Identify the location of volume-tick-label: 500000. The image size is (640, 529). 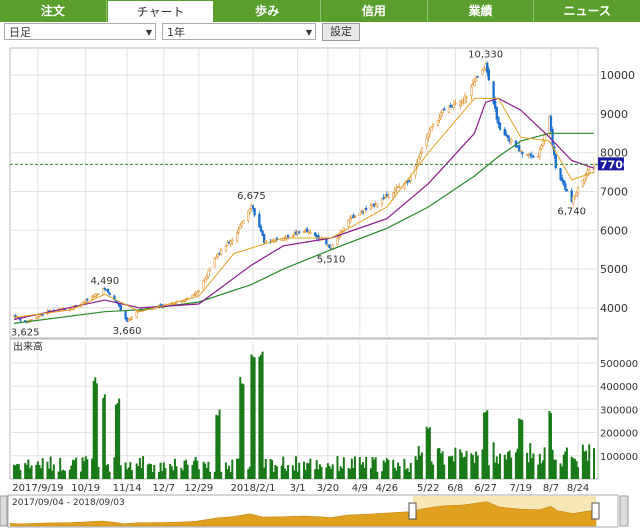
(619, 364).